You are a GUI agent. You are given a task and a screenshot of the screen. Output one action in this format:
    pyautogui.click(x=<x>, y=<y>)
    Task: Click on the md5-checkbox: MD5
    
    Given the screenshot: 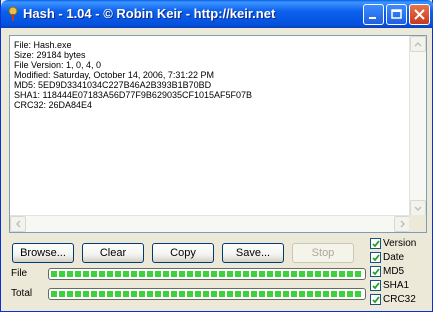 What is the action you would take?
    pyautogui.click(x=387, y=271)
    